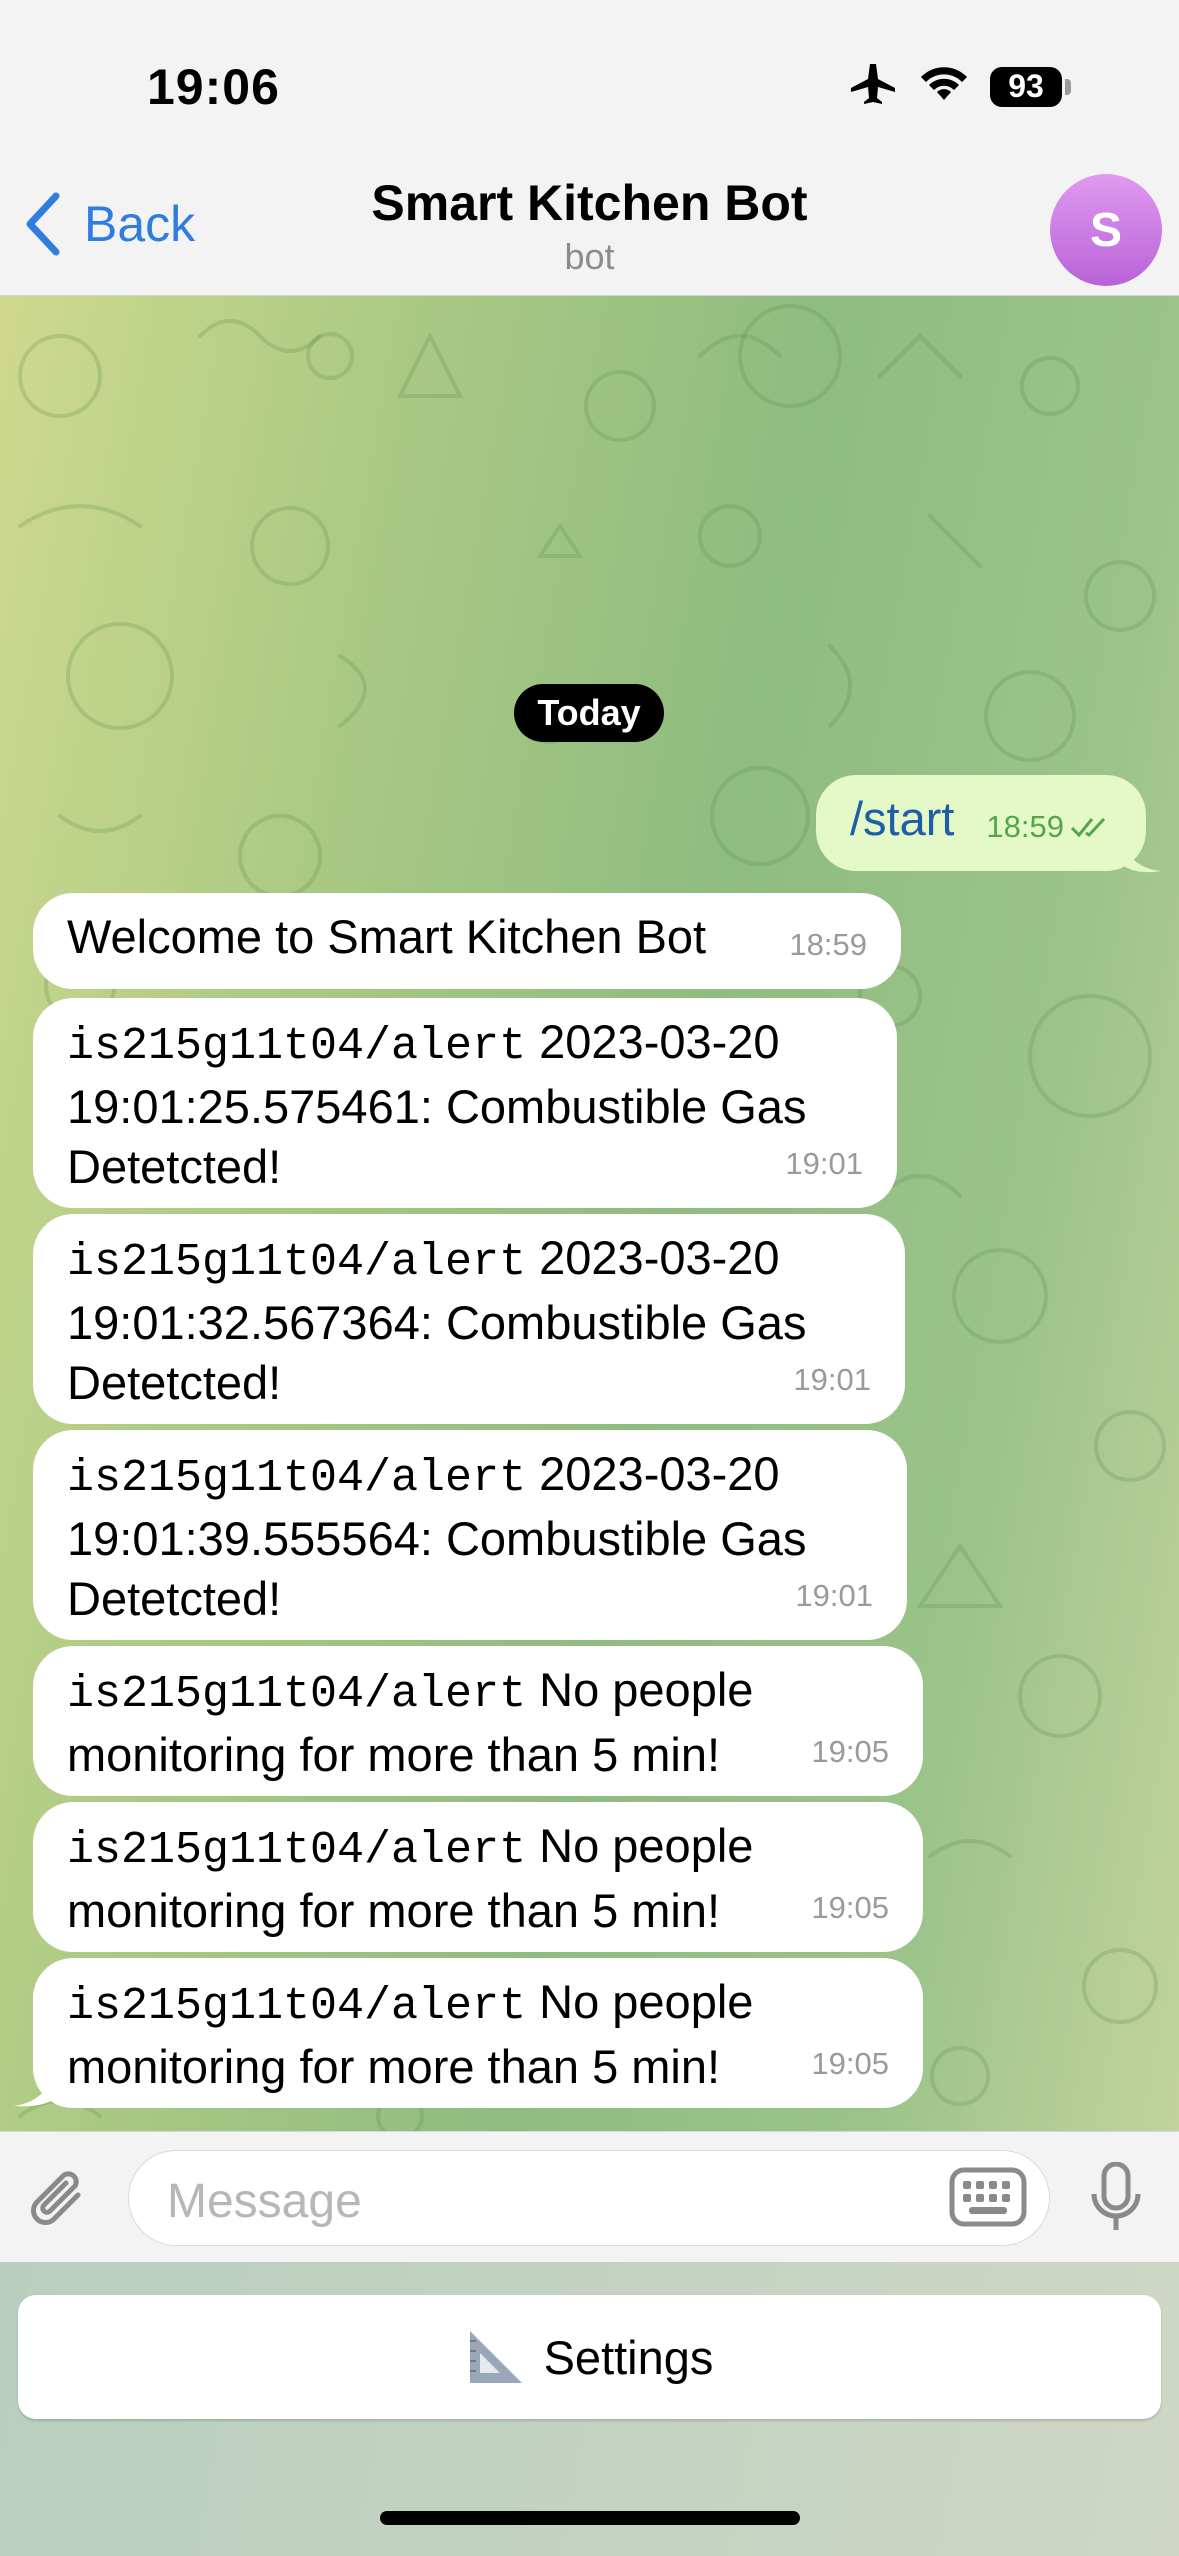  Describe the element at coordinates (944, 86) in the screenshot. I see `wifi-icon` at that location.